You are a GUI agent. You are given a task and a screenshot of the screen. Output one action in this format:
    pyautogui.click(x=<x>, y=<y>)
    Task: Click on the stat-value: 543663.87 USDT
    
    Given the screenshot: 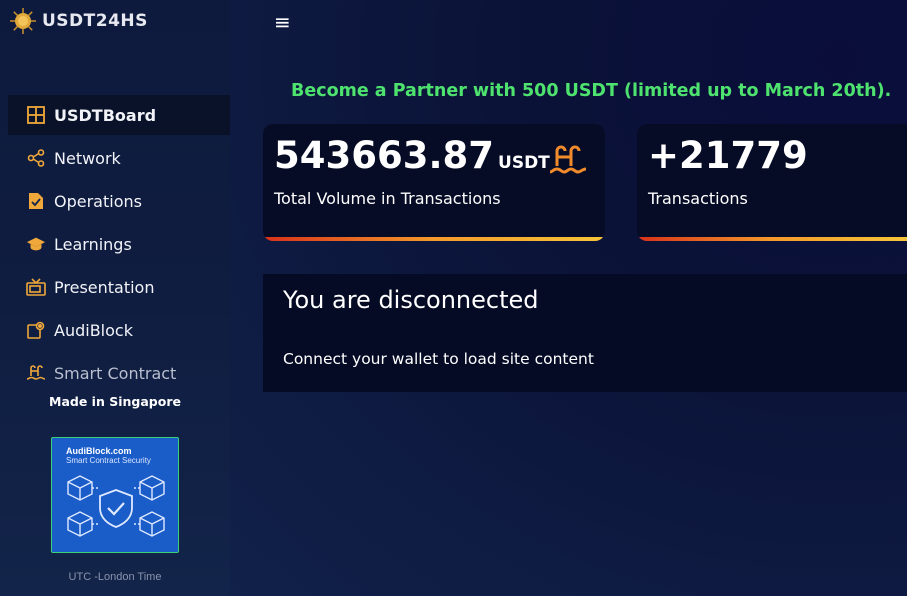 What is the action you would take?
    pyautogui.click(x=412, y=155)
    